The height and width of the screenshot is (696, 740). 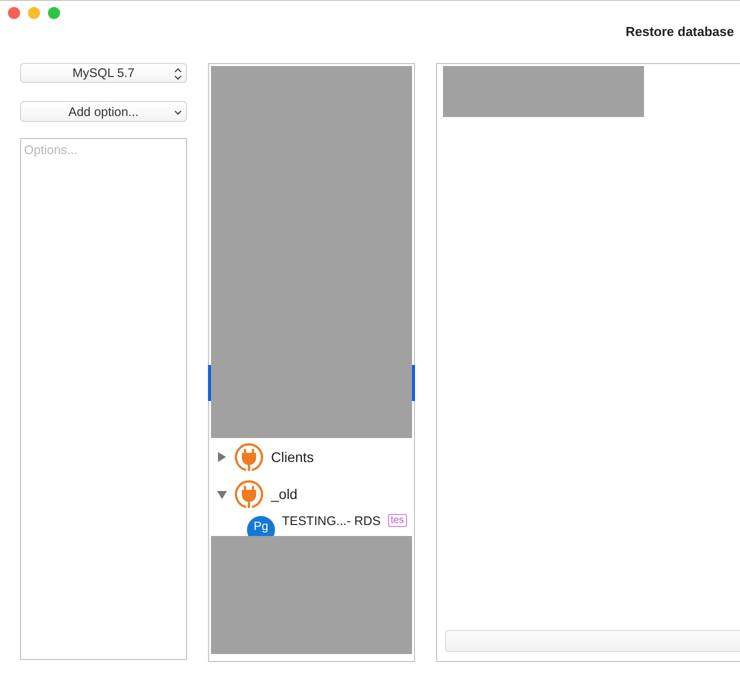 What do you see at coordinates (178, 74) in the screenshot?
I see `stepper-icon` at bounding box center [178, 74].